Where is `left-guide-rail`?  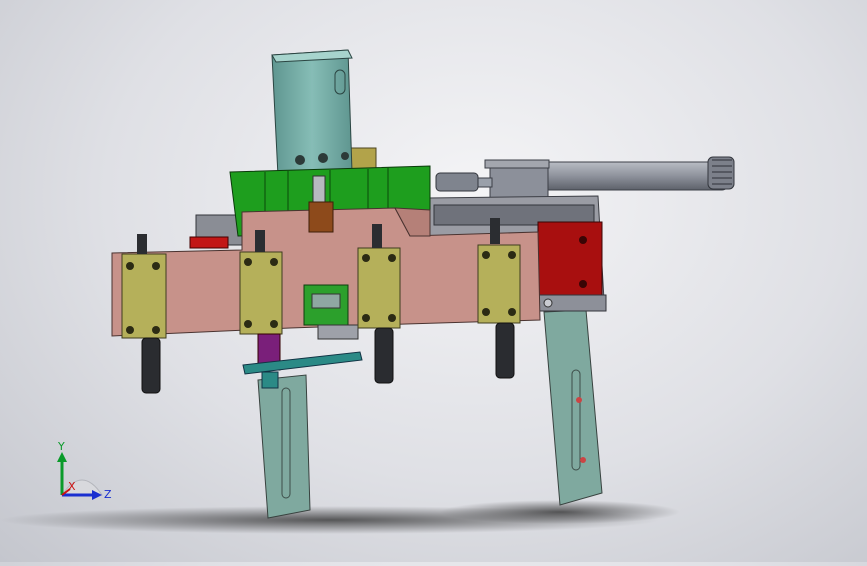 left-guide-rail is located at coordinates (284, 446).